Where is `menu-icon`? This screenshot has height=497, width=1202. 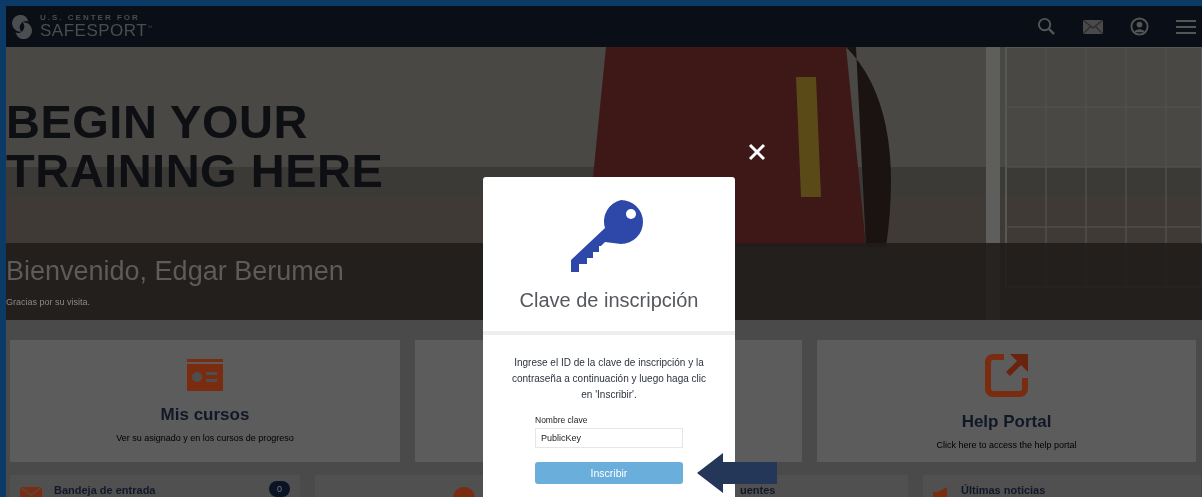
menu-icon is located at coordinates (1186, 26).